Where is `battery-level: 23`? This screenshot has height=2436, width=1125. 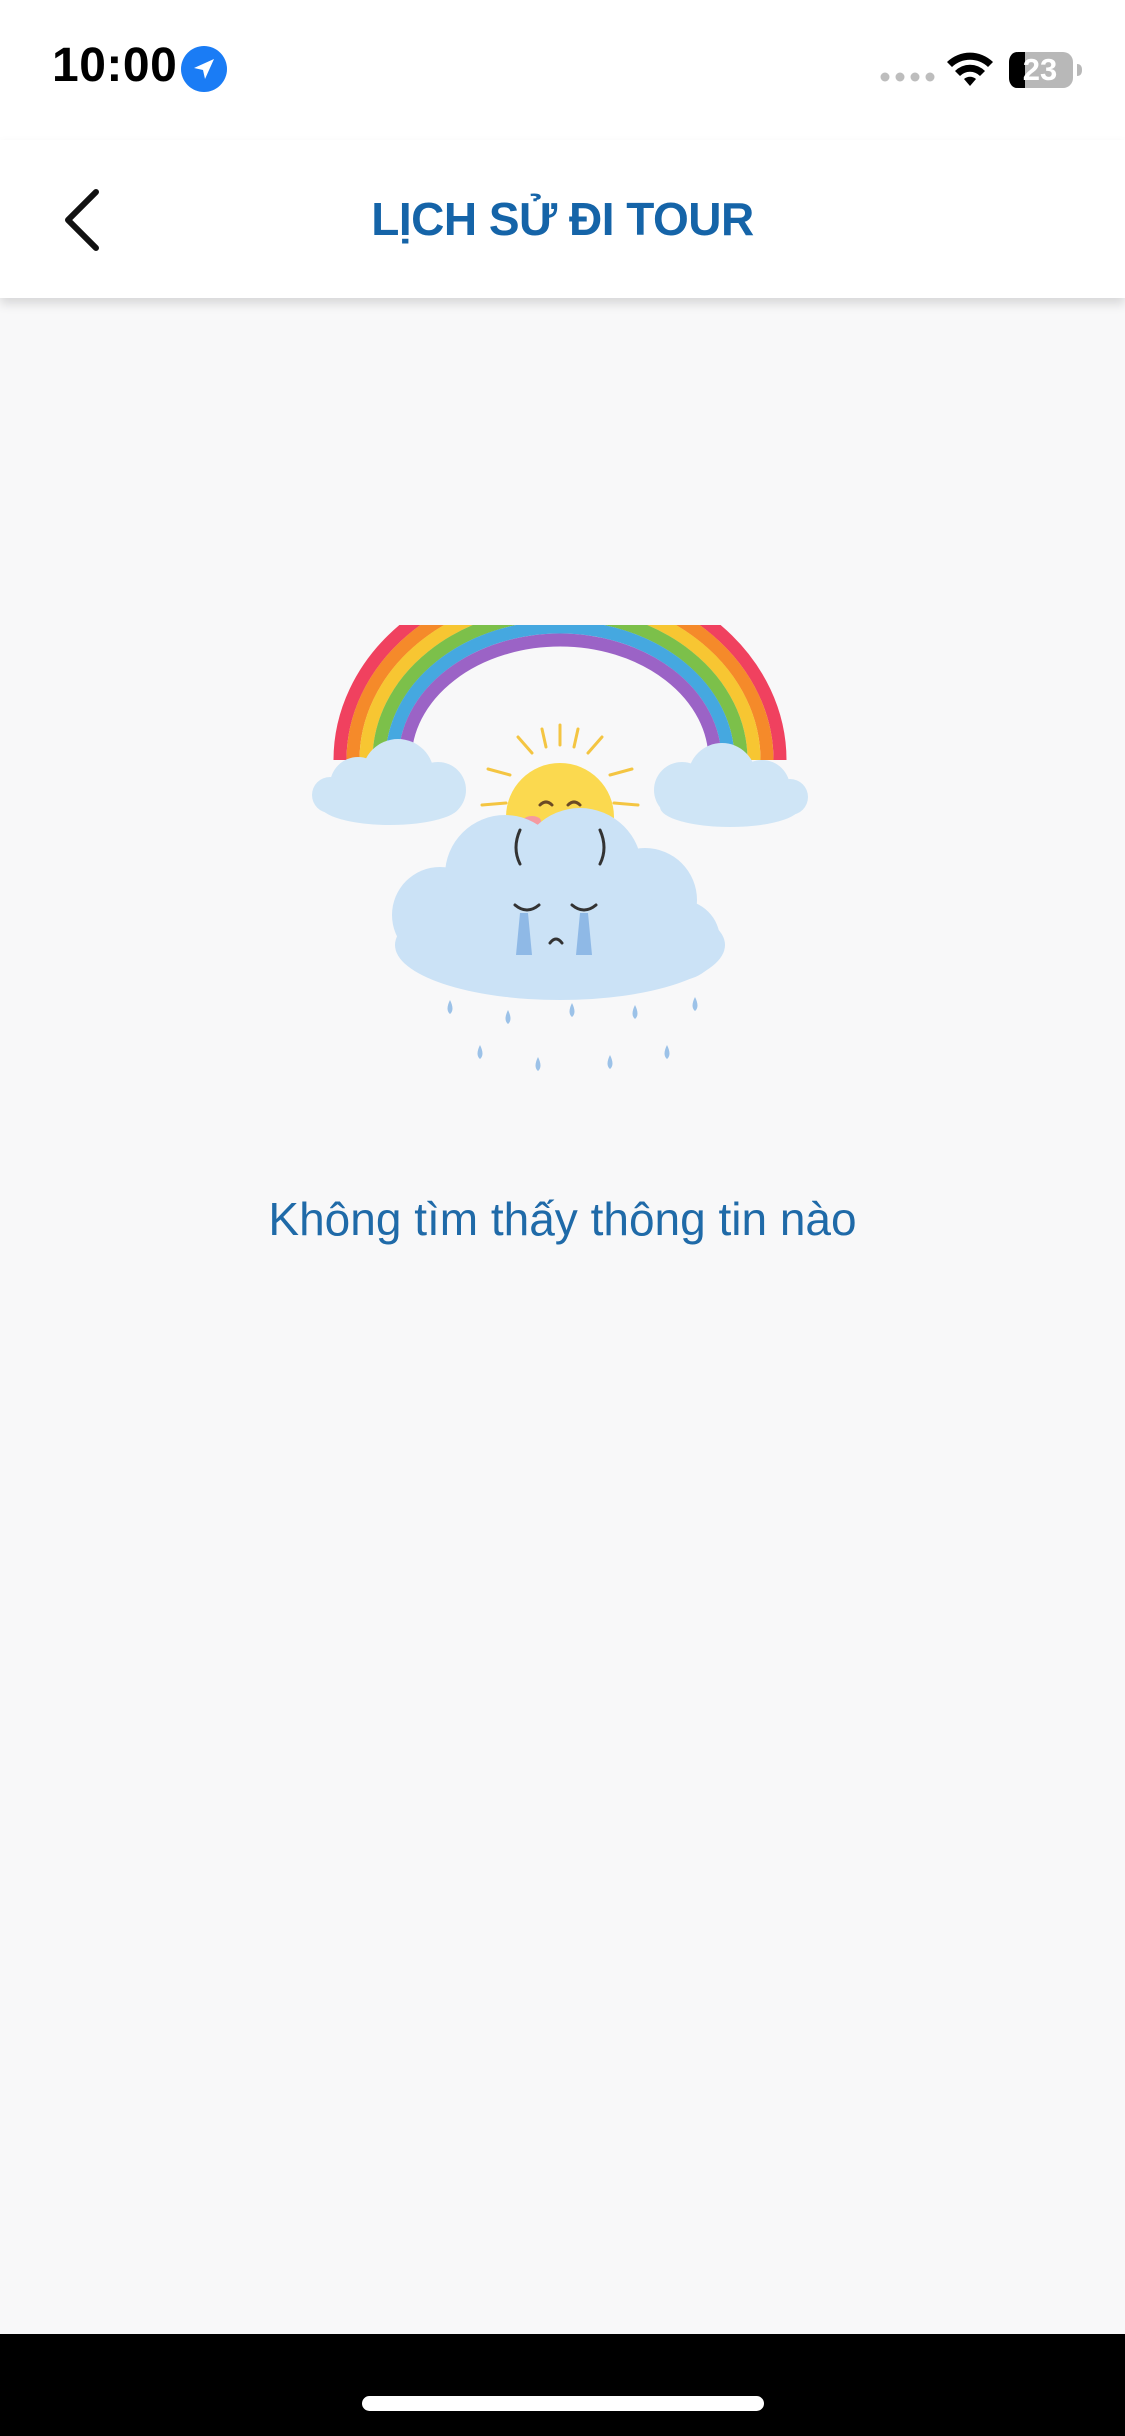
battery-level: 23 is located at coordinates (1040, 69).